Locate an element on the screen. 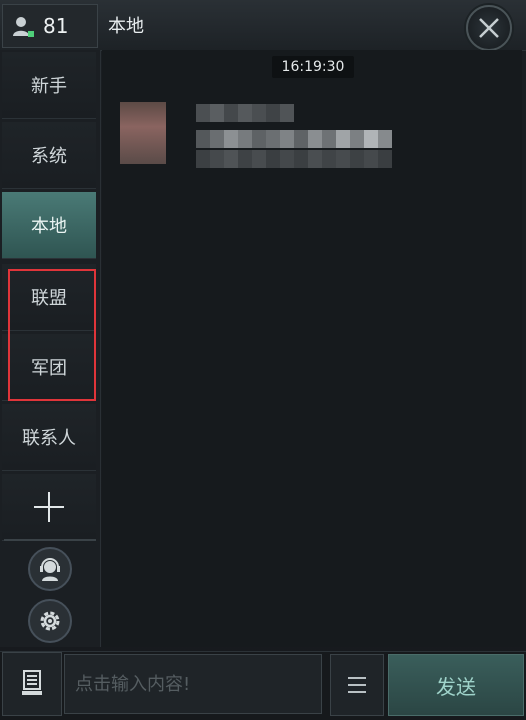 Image resolution: width=526 pixels, height=720 pixels. close-button is located at coordinates (489, 28).